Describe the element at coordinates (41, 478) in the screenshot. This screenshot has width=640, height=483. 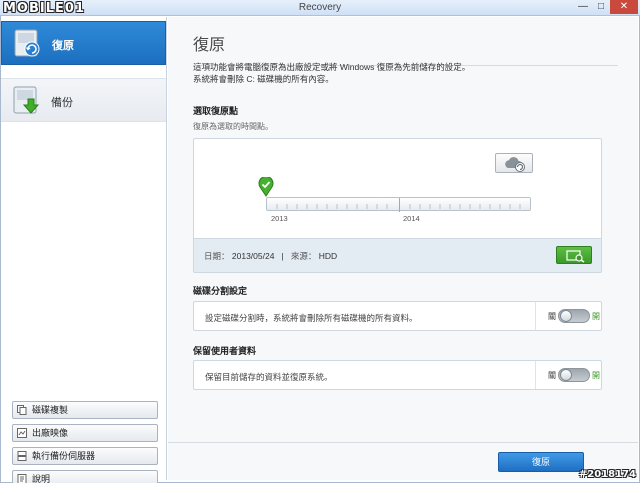
I see `help-label: 說明` at that location.